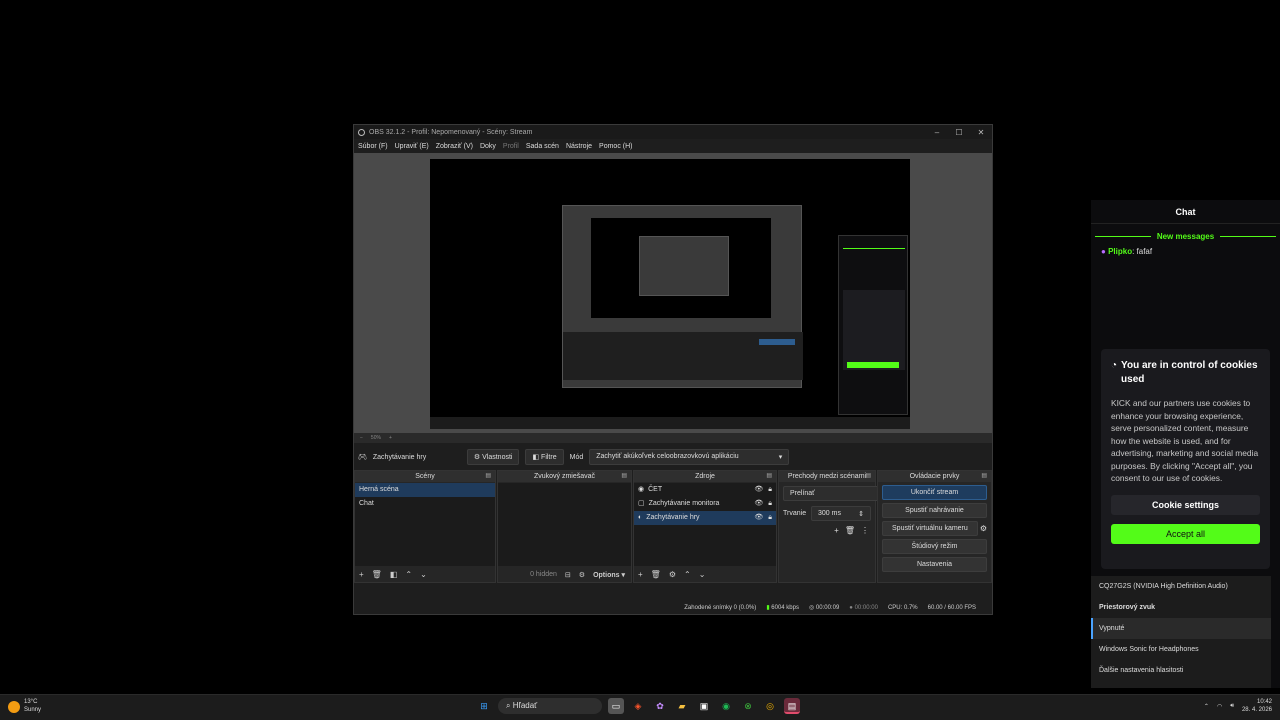 This screenshot has height=720, width=1280. Describe the element at coordinates (493, 457) in the screenshot. I see `properties-button: ⚙ Vlastnosti` at that location.